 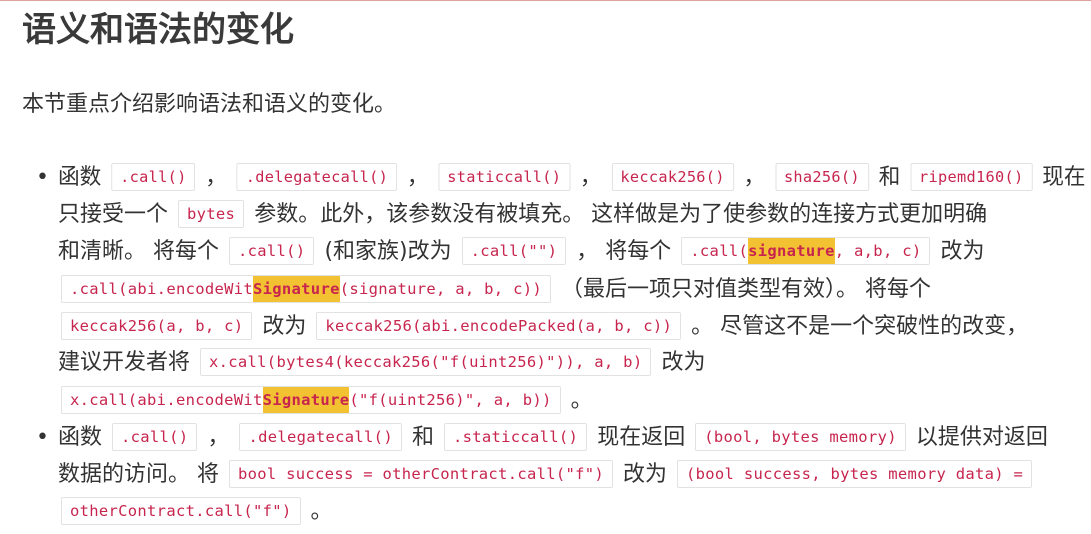 I want to click on inline-code: .call(signature, a,b, c), so click(x=806, y=251).